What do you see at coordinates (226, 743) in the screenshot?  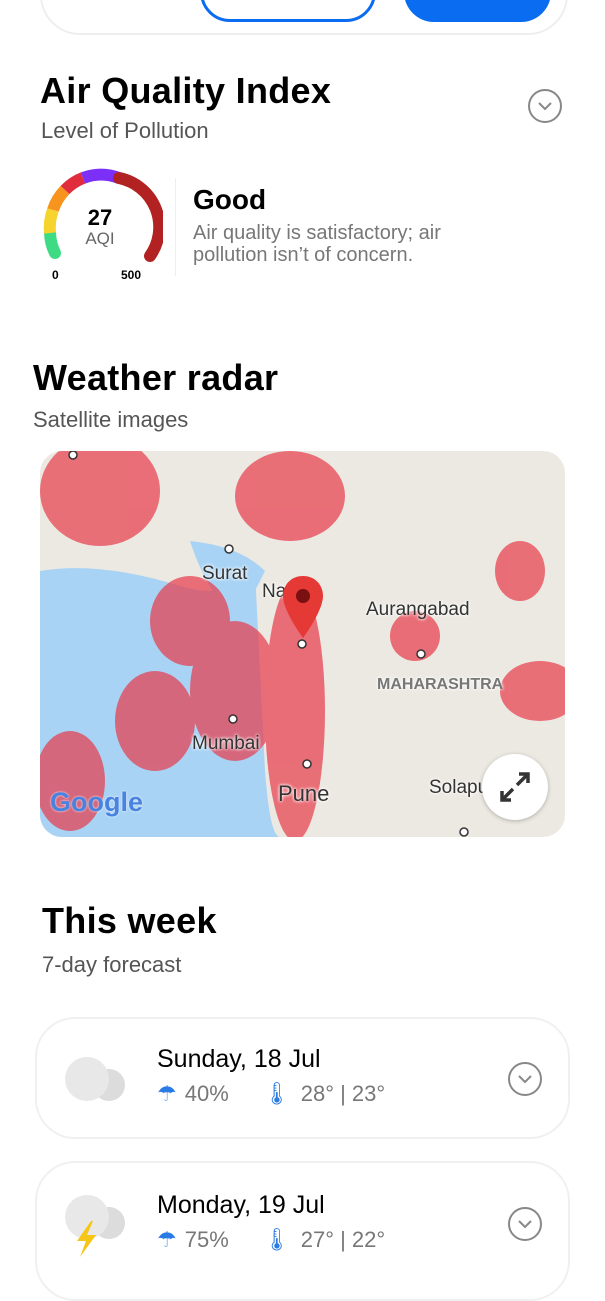 I see `city-mumbai: Mumbai` at bounding box center [226, 743].